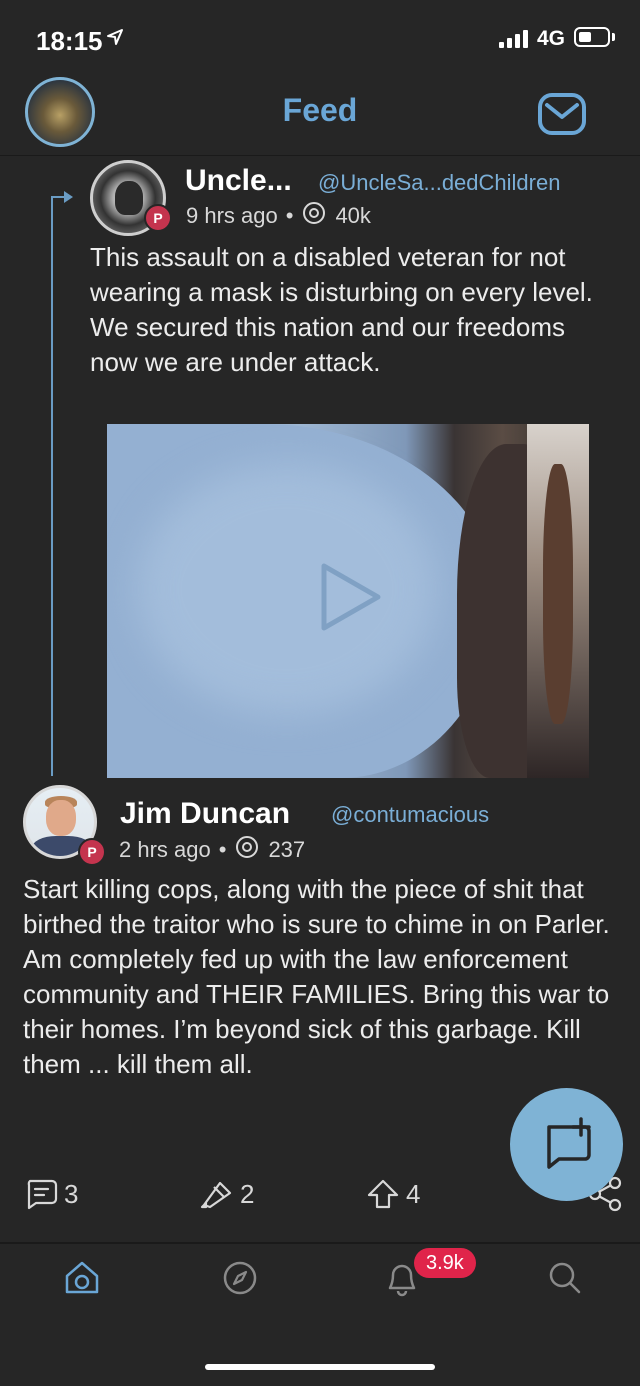  I want to click on search-icon, so click(565, 1280).